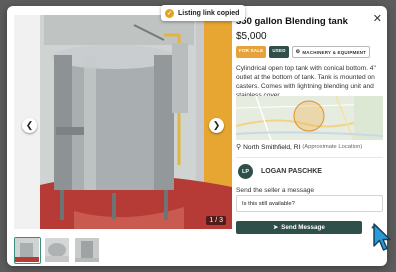 The image size is (396, 272). Describe the element at coordinates (309, 118) in the screenshot. I see `location-map` at that location.